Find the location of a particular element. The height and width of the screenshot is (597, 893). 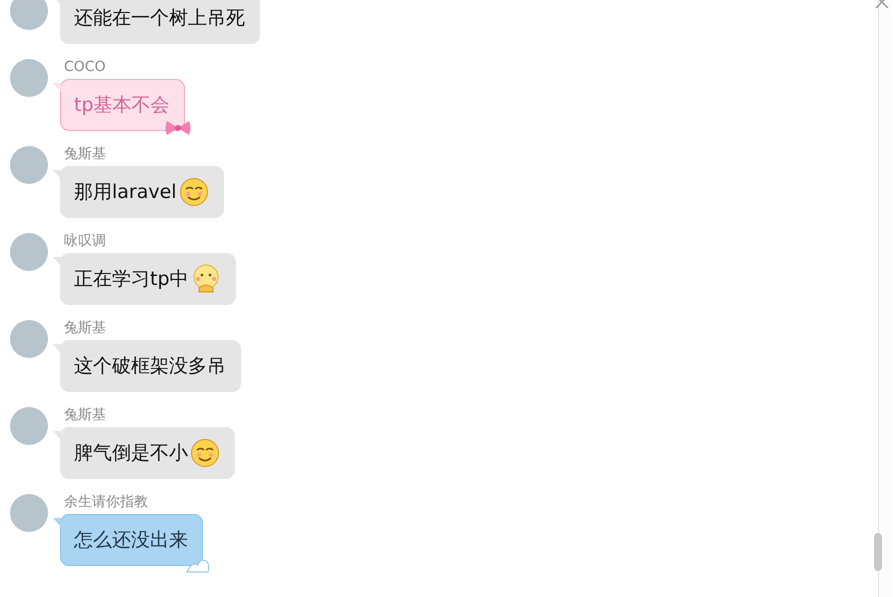

thinking-face-icon is located at coordinates (205, 279).